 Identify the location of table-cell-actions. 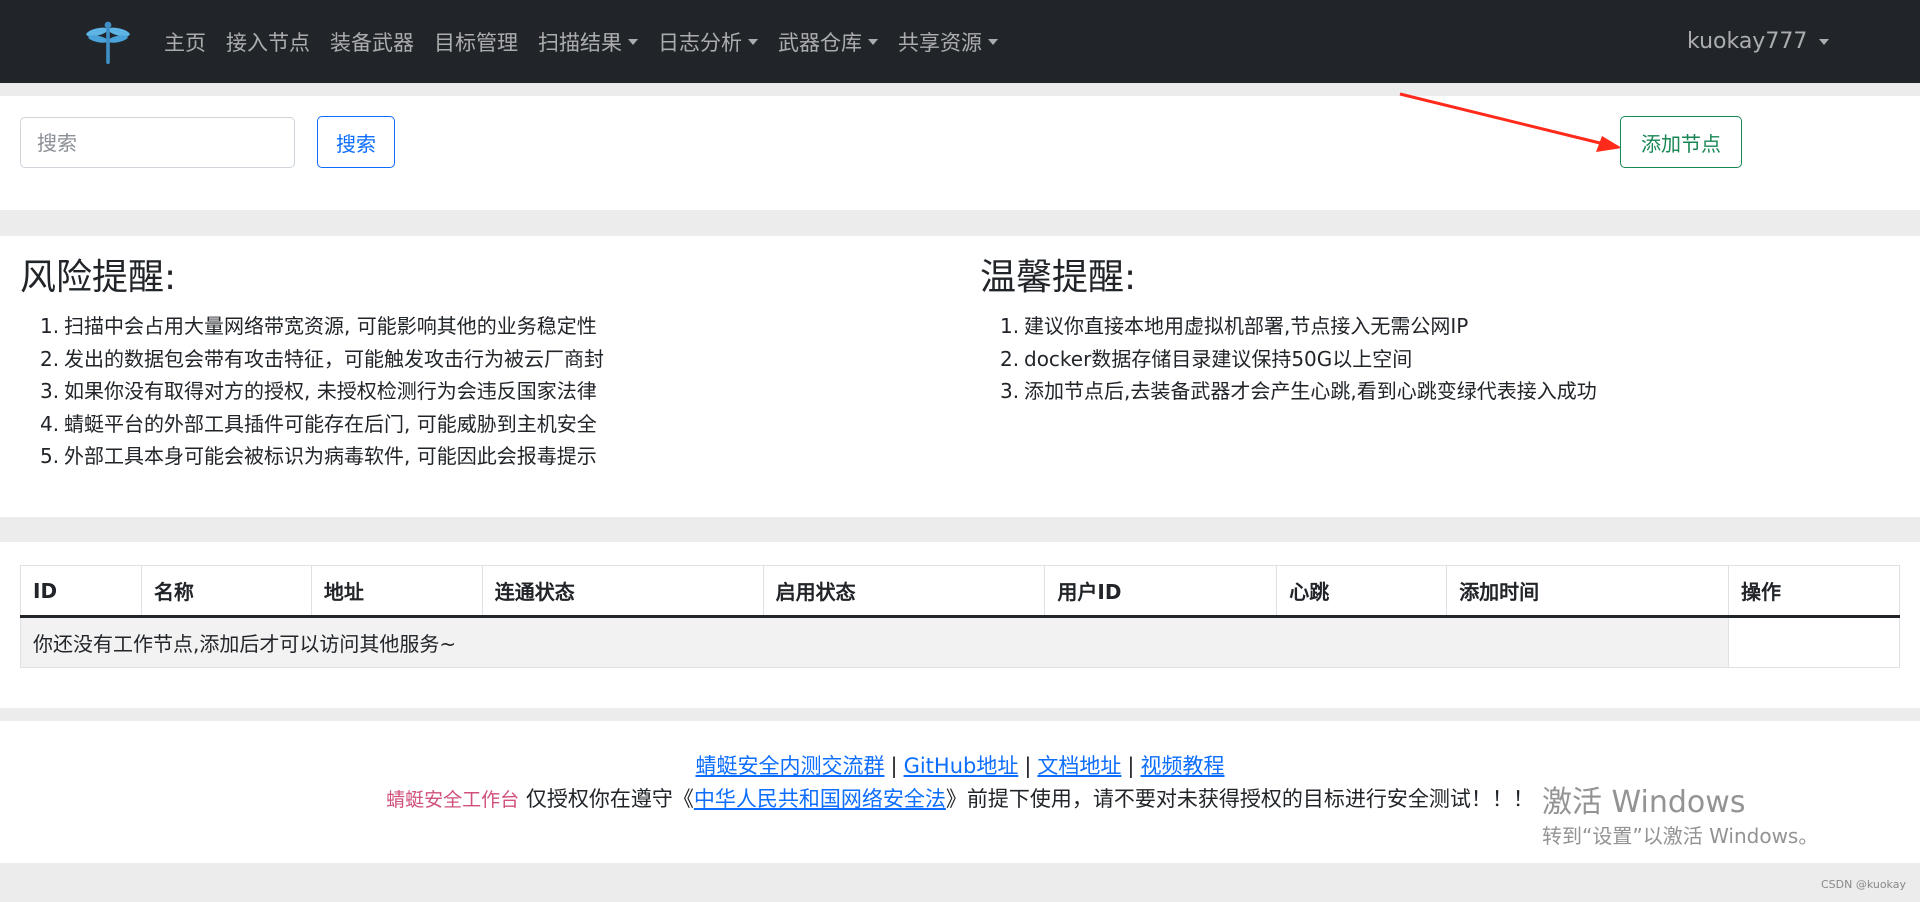
(1814, 642).